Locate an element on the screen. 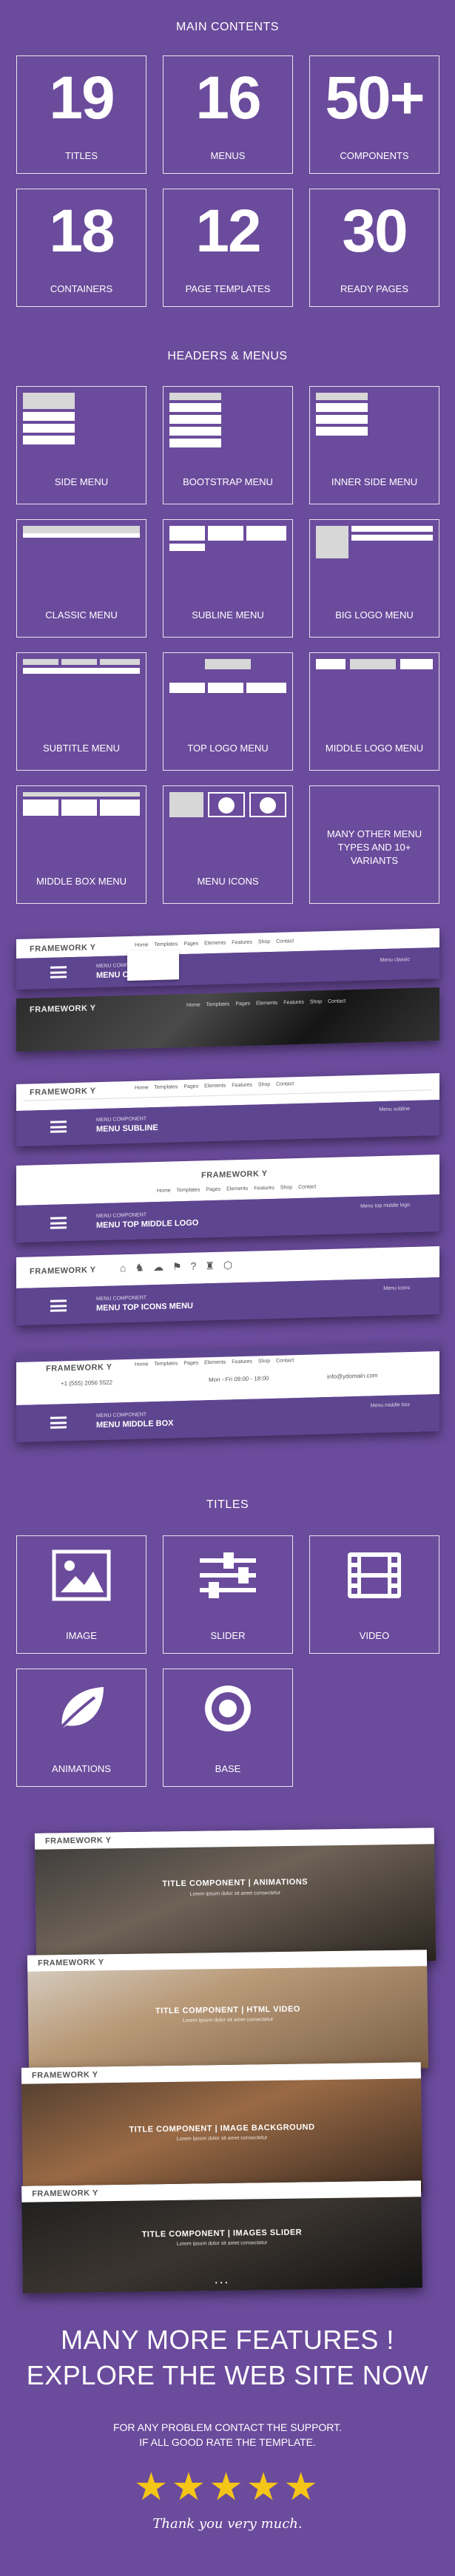 The image size is (455, 2576). menu-type-top-logo: TOP LOGO MENU is located at coordinates (228, 711).